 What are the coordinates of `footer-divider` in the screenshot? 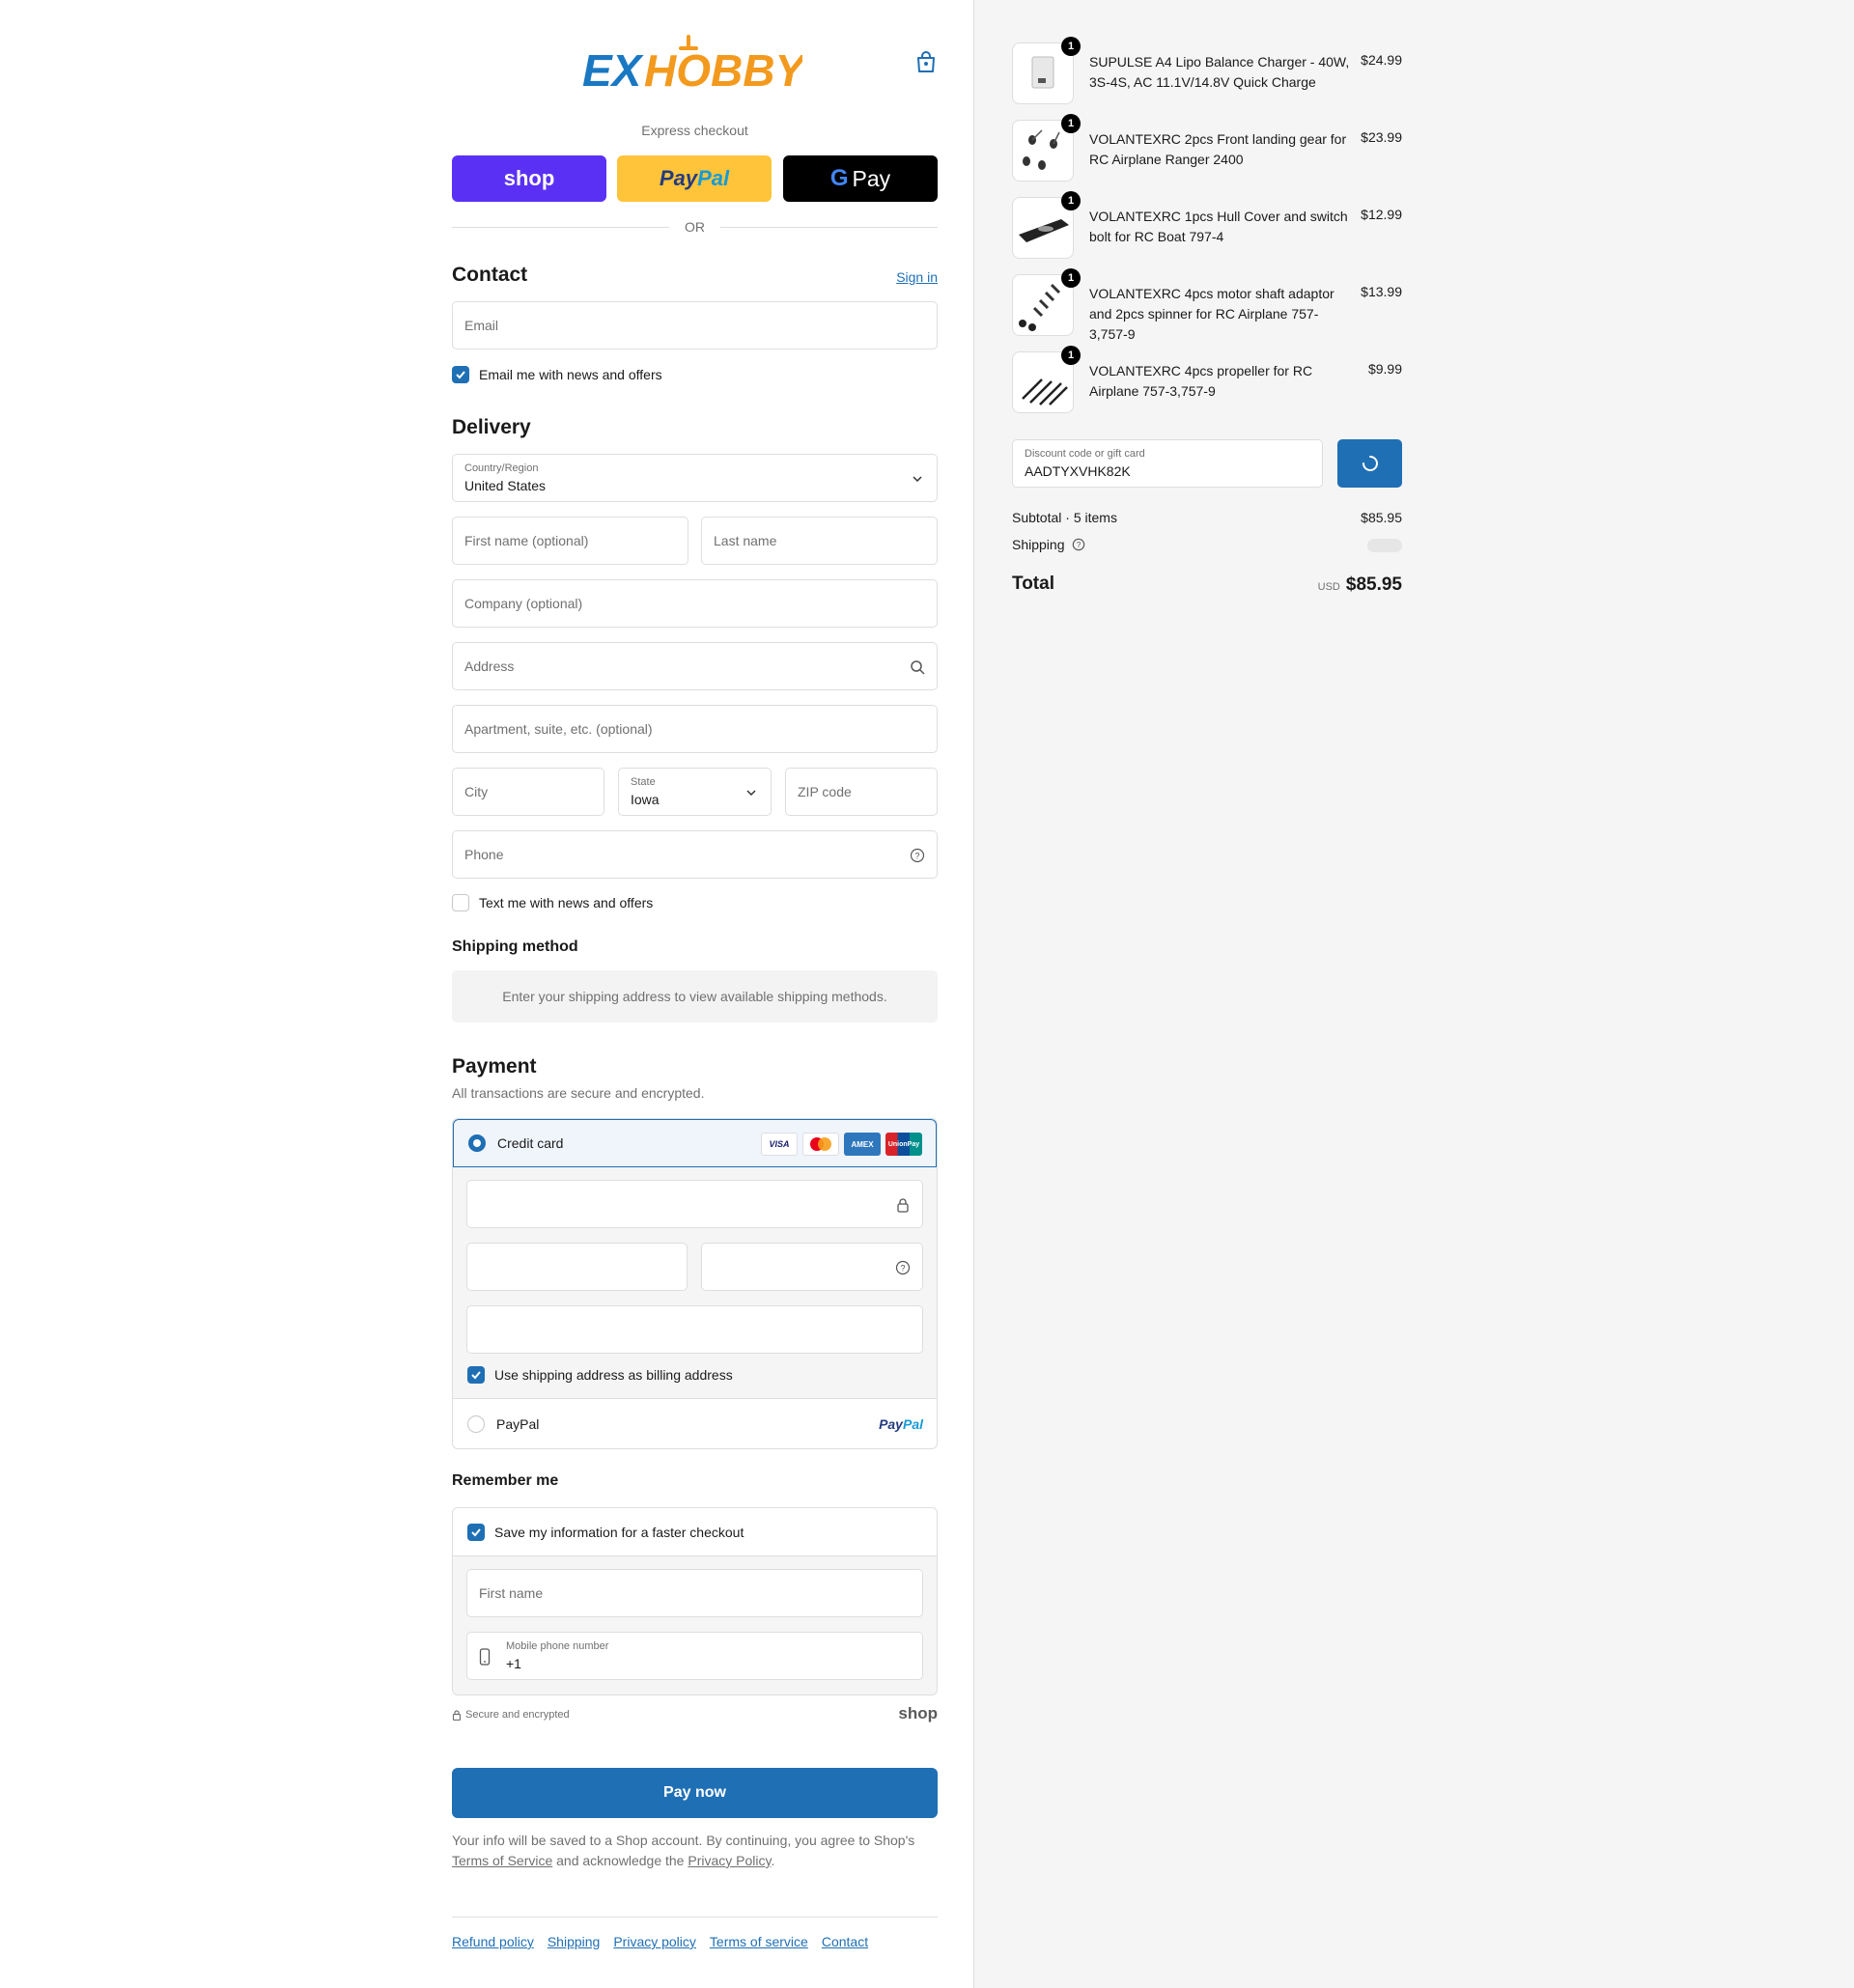 It's located at (695, 1918).